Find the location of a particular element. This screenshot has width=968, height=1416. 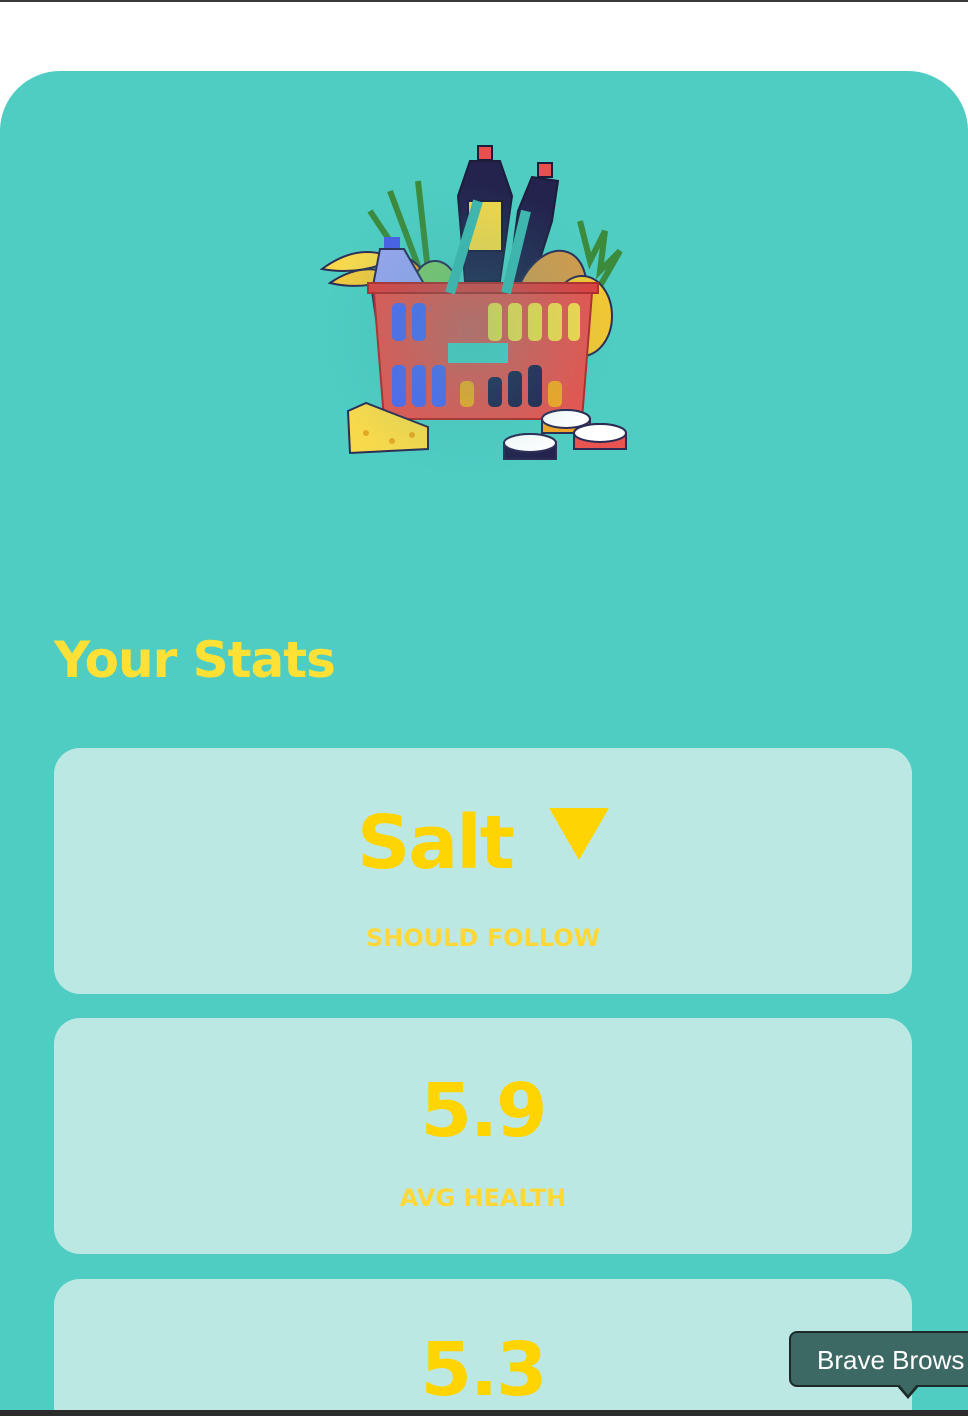

stat-card-label: AVG HEALTH is located at coordinates (483, 1198).